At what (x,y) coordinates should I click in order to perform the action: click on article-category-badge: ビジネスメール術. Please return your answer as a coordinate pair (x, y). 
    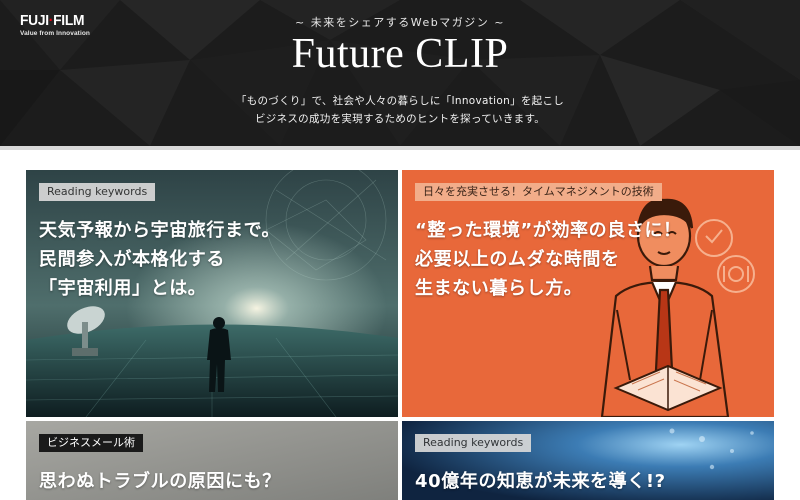
    Looking at the image, I should click on (91, 443).